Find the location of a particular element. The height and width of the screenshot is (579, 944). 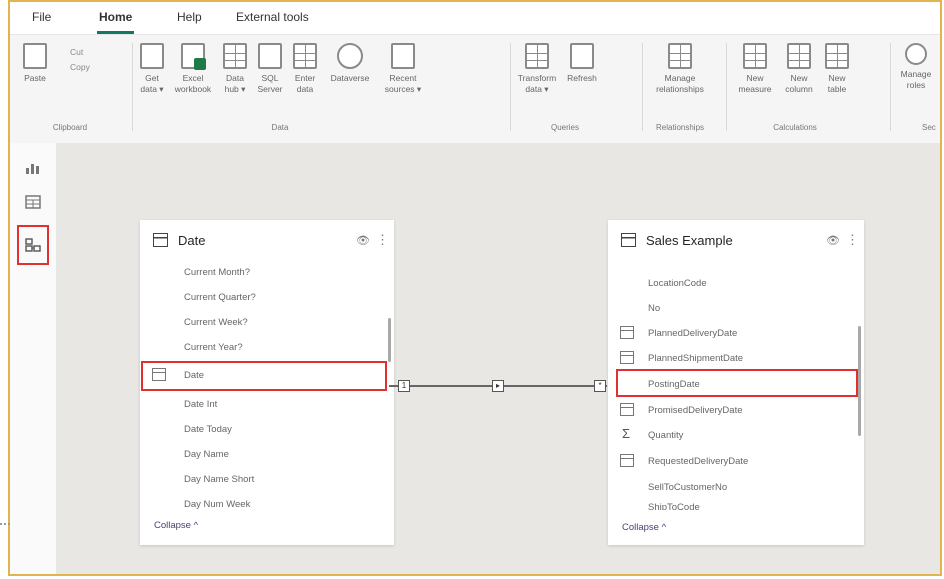

excel-icon is located at coordinates (193, 56).